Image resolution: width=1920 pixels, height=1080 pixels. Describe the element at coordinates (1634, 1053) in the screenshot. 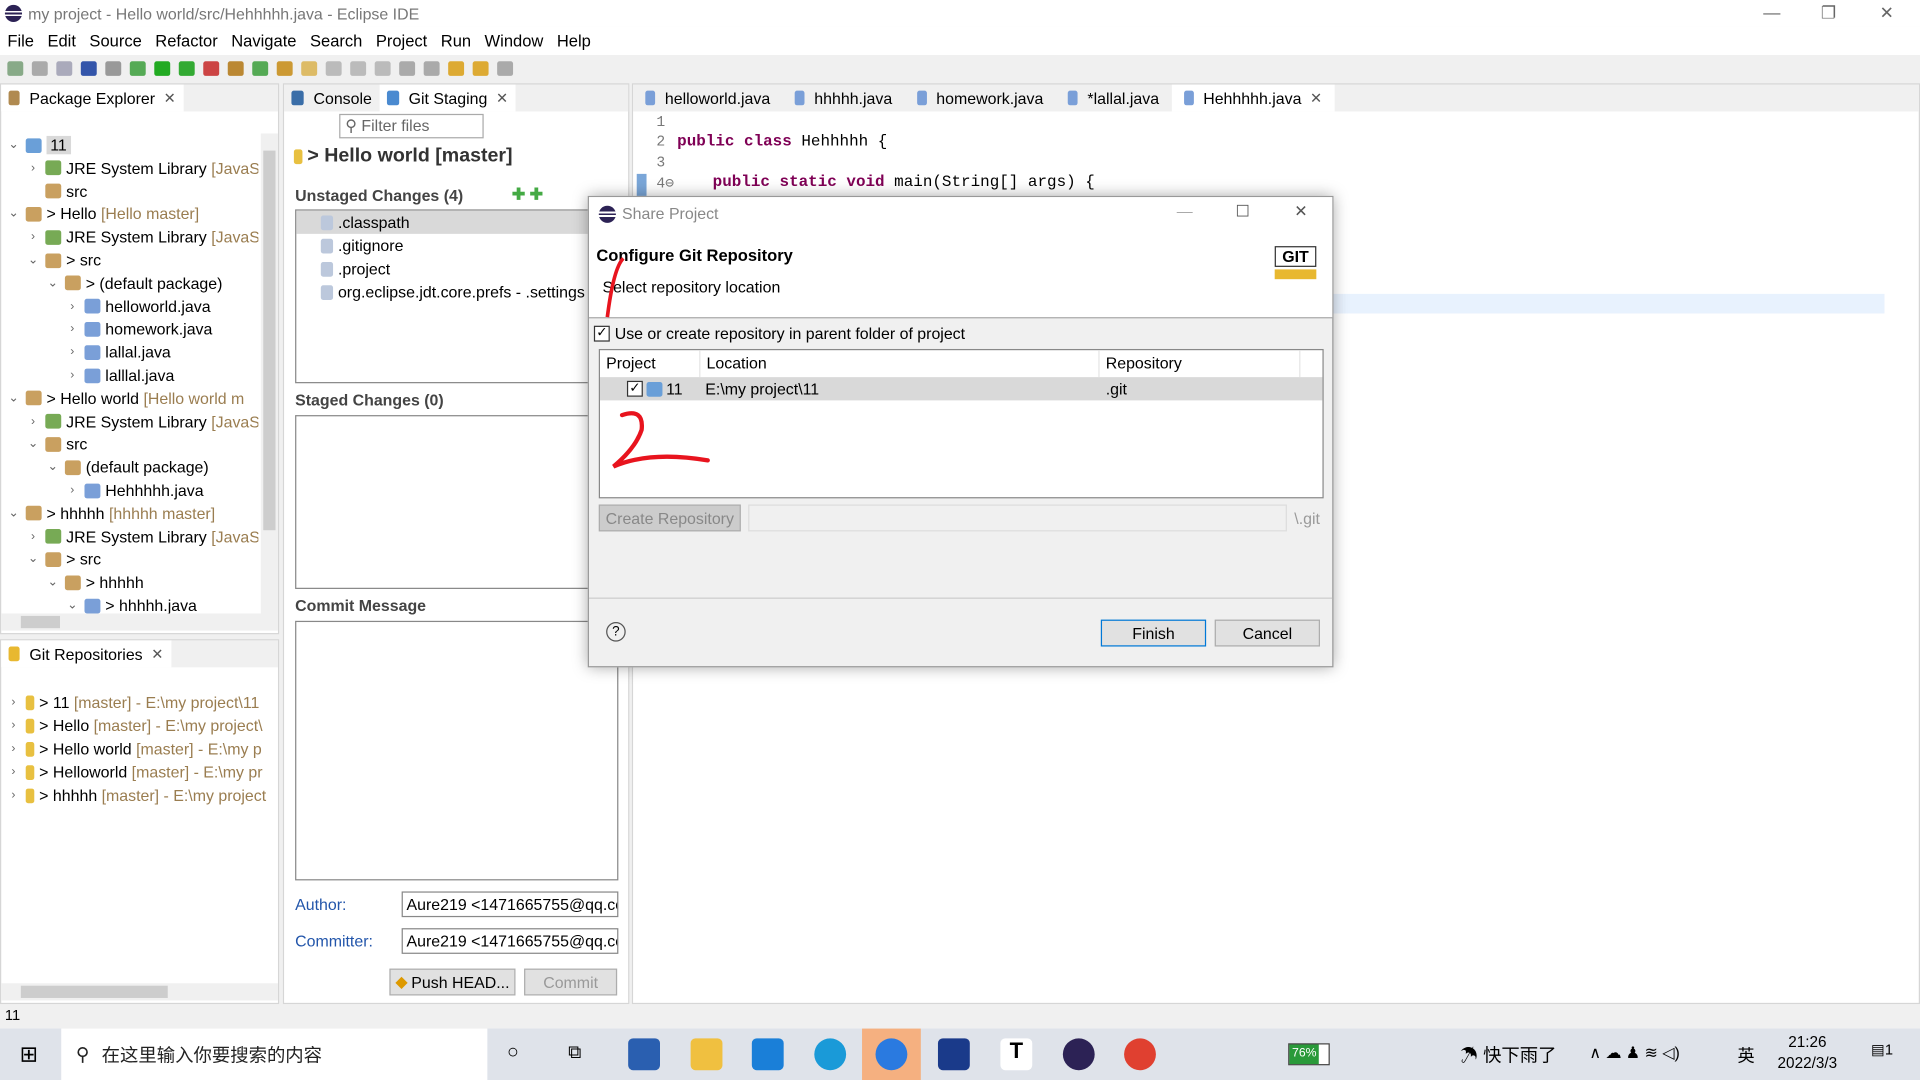

I see `tray-icons: ∧ ☁ ♟ ≋ ◁)` at that location.